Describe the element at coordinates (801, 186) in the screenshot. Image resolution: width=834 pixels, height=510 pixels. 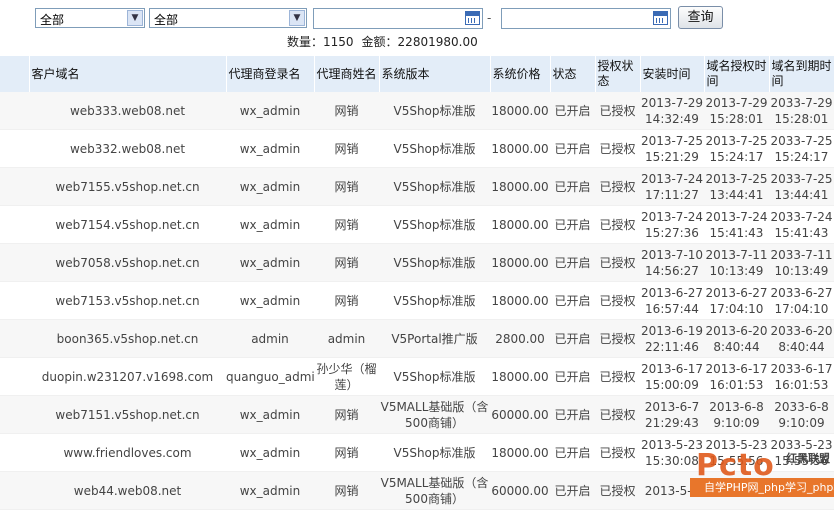
I see `expire-time-cell: 2033-7-25 13:44:41` at that location.